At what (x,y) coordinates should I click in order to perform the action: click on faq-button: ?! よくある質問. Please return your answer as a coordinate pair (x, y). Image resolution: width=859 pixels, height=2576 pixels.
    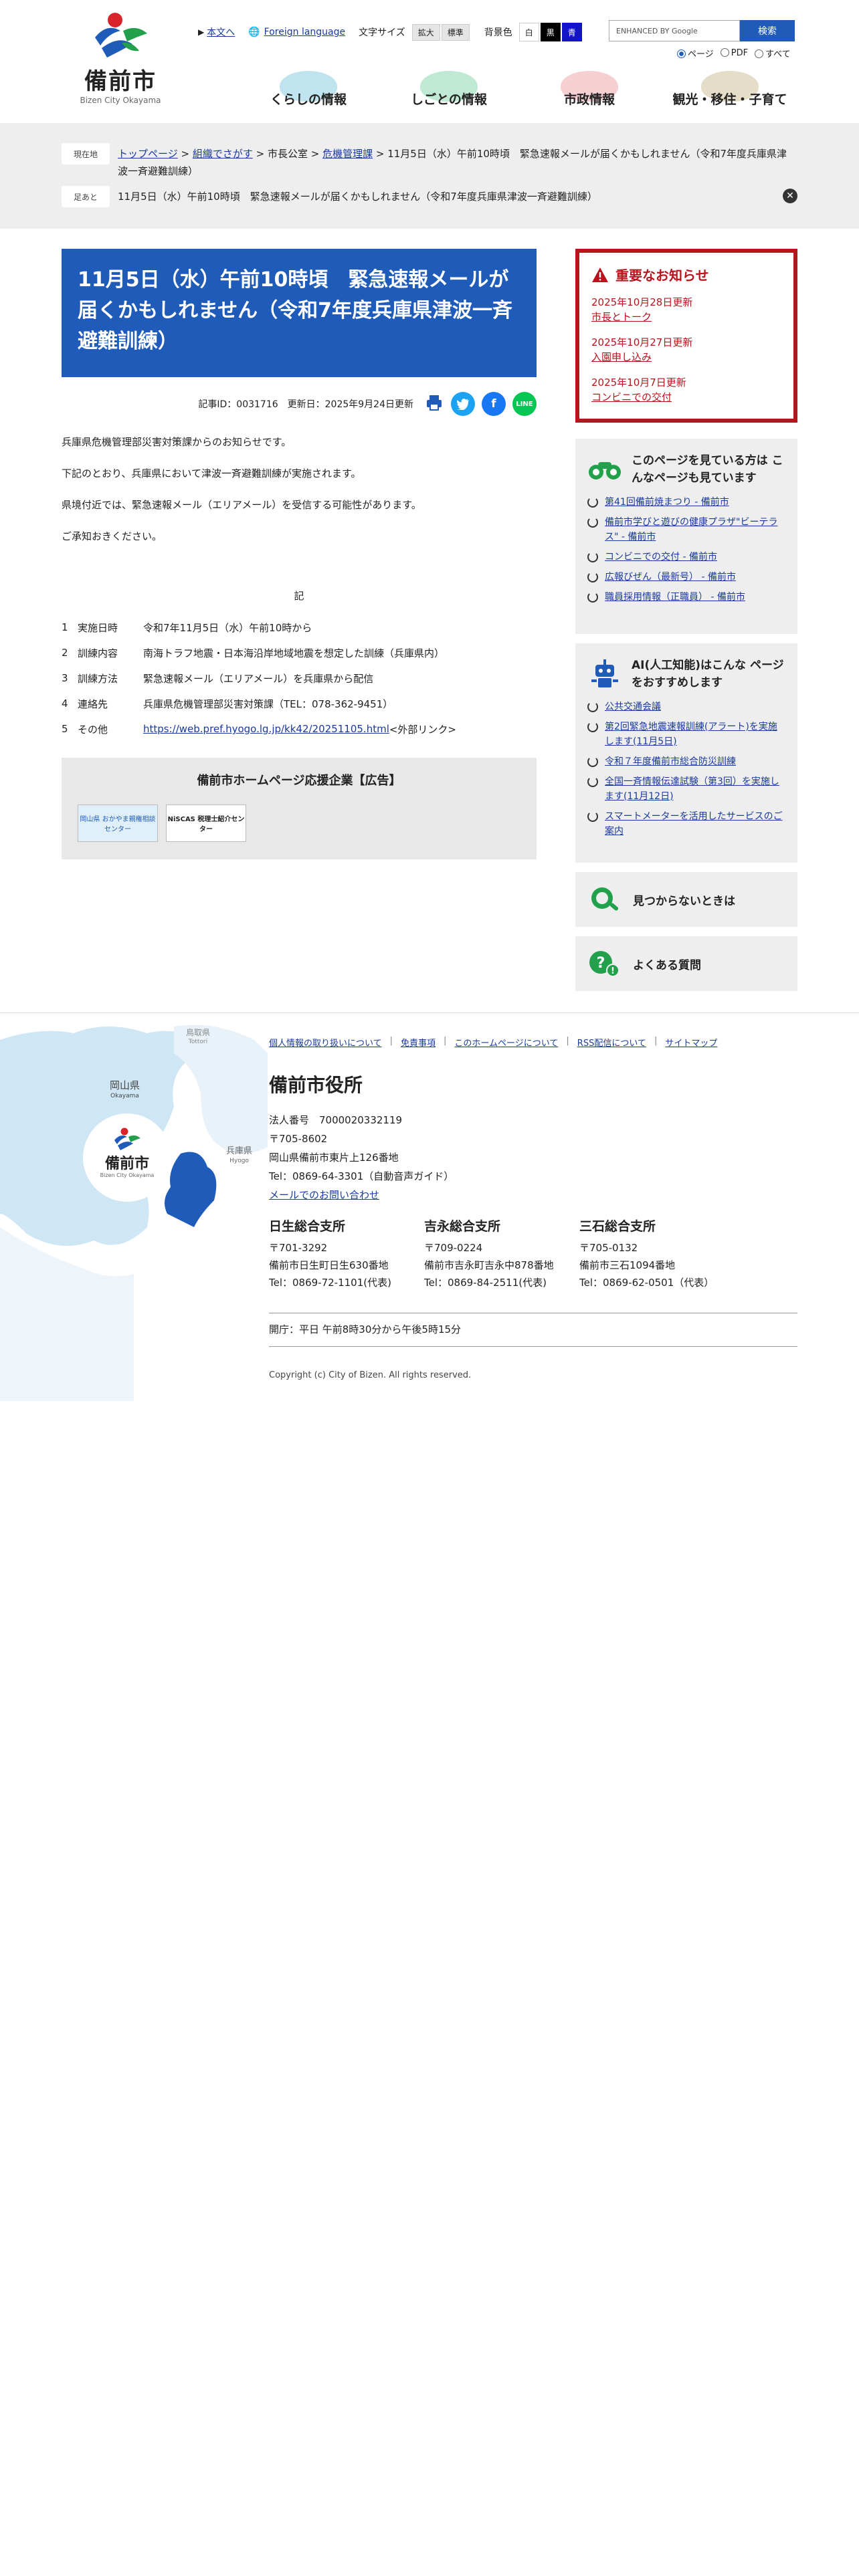
    Looking at the image, I should click on (686, 963).